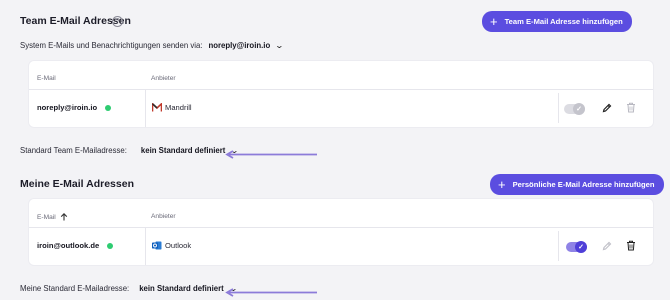  What do you see at coordinates (46, 217) in the screenshot?
I see `column-header-email-label: E-Mail` at bounding box center [46, 217].